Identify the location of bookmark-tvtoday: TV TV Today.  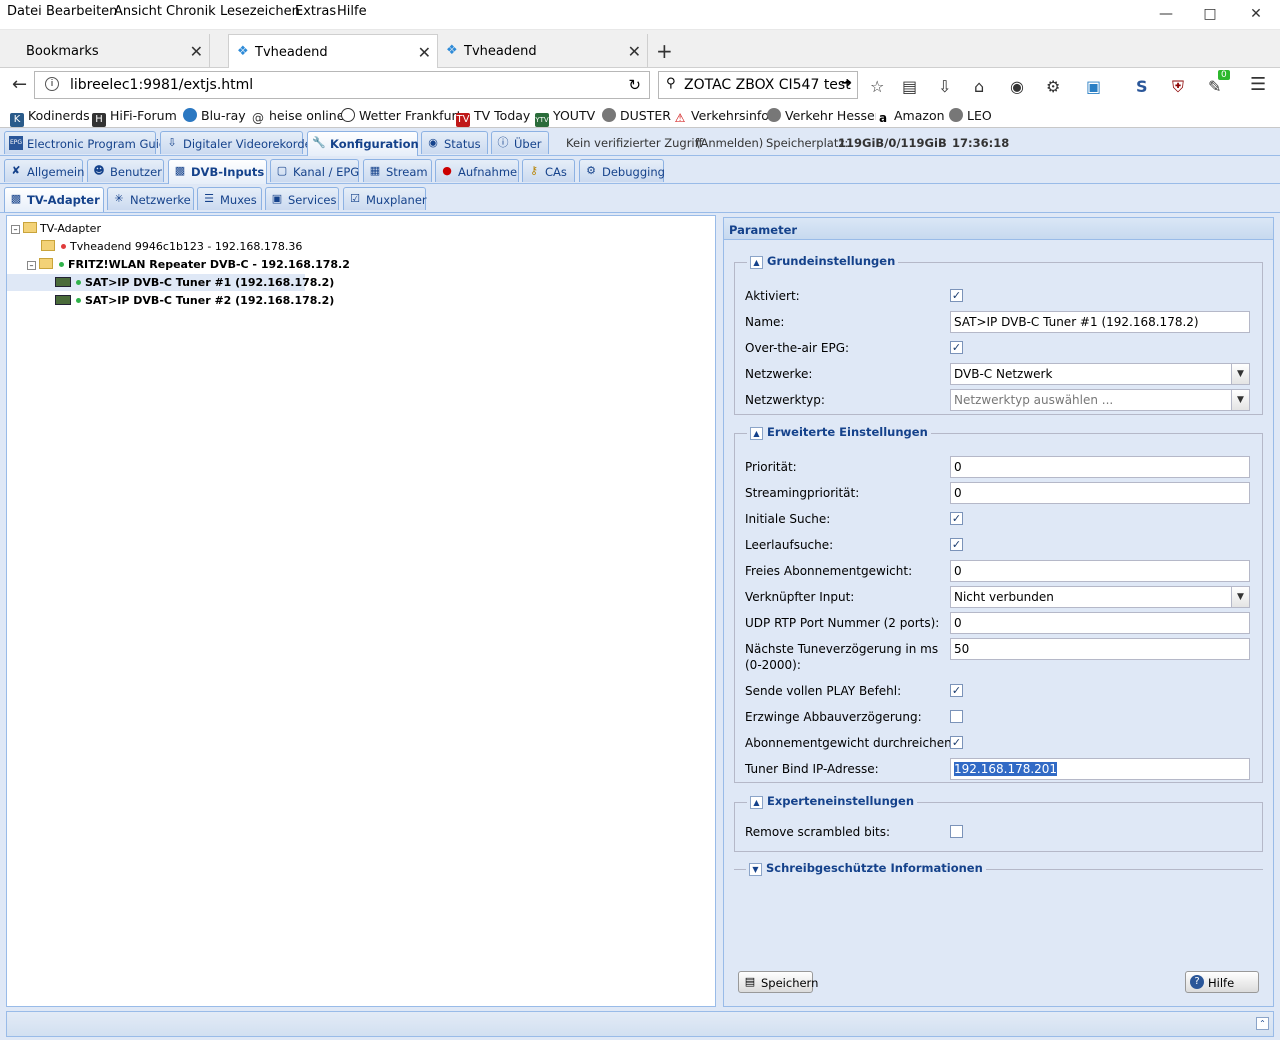
(493, 117).